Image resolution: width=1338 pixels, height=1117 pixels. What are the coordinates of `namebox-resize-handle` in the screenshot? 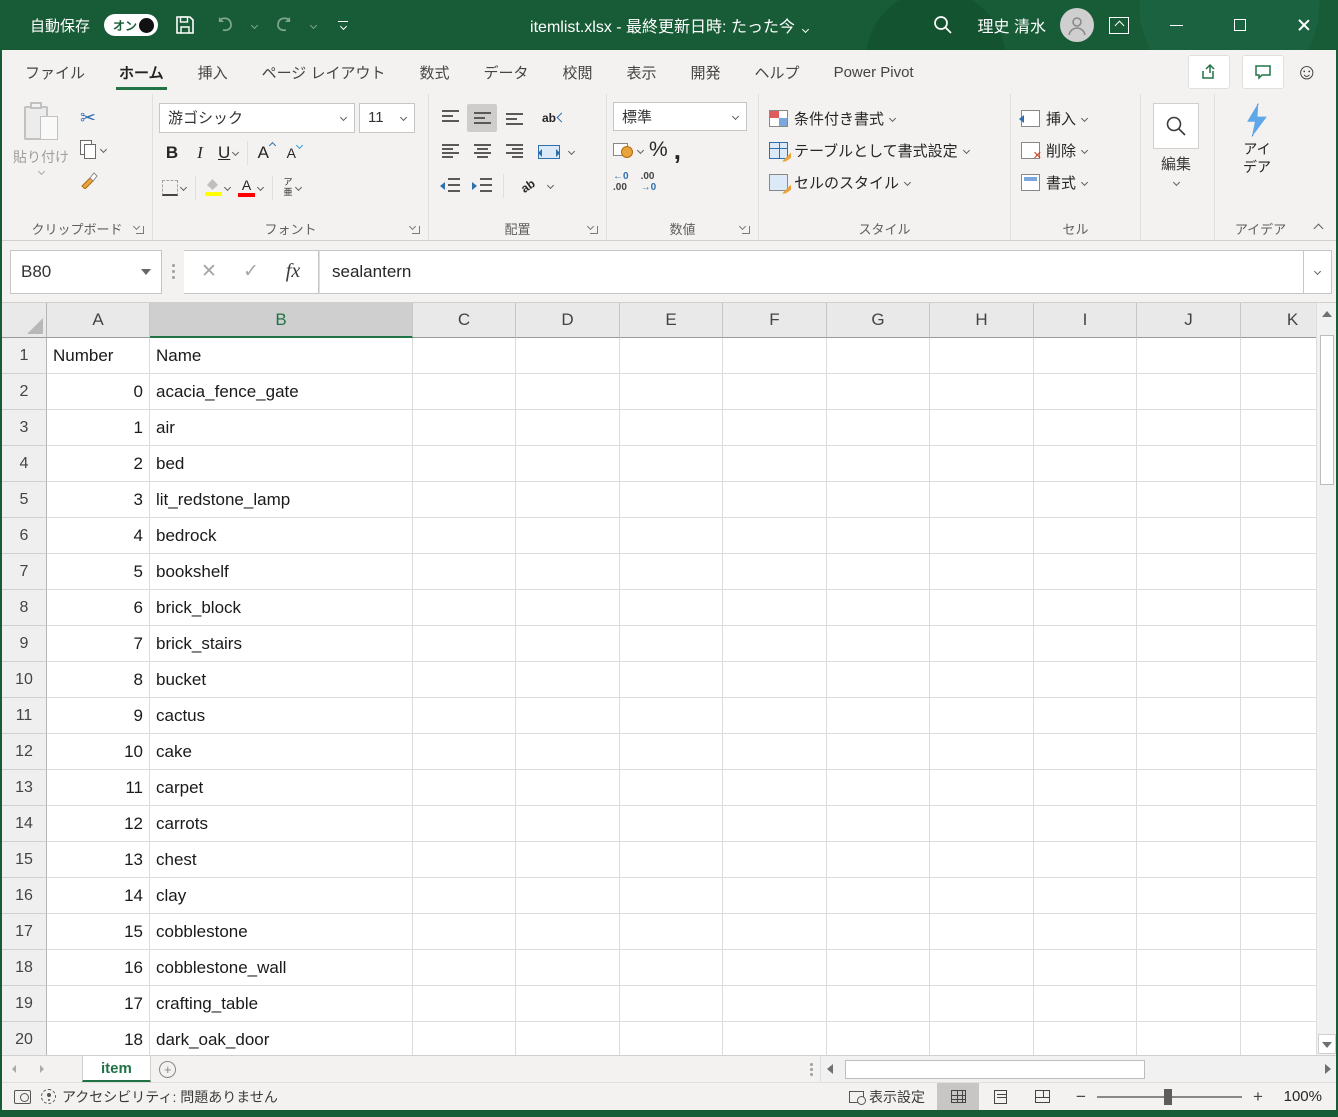 It's located at (173, 271).